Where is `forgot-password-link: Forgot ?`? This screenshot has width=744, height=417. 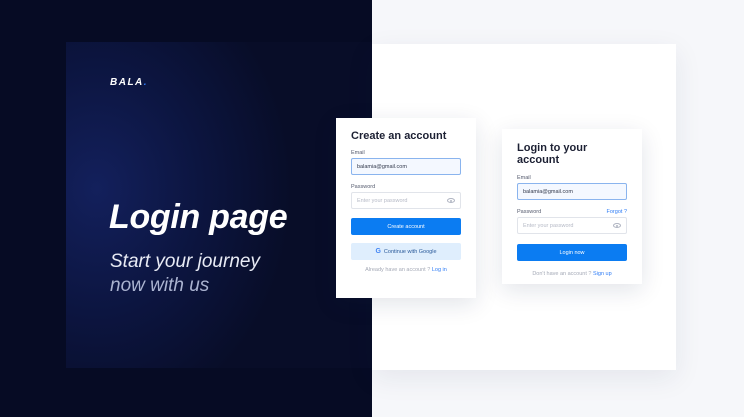 forgot-password-link: Forgot ? is located at coordinates (617, 212).